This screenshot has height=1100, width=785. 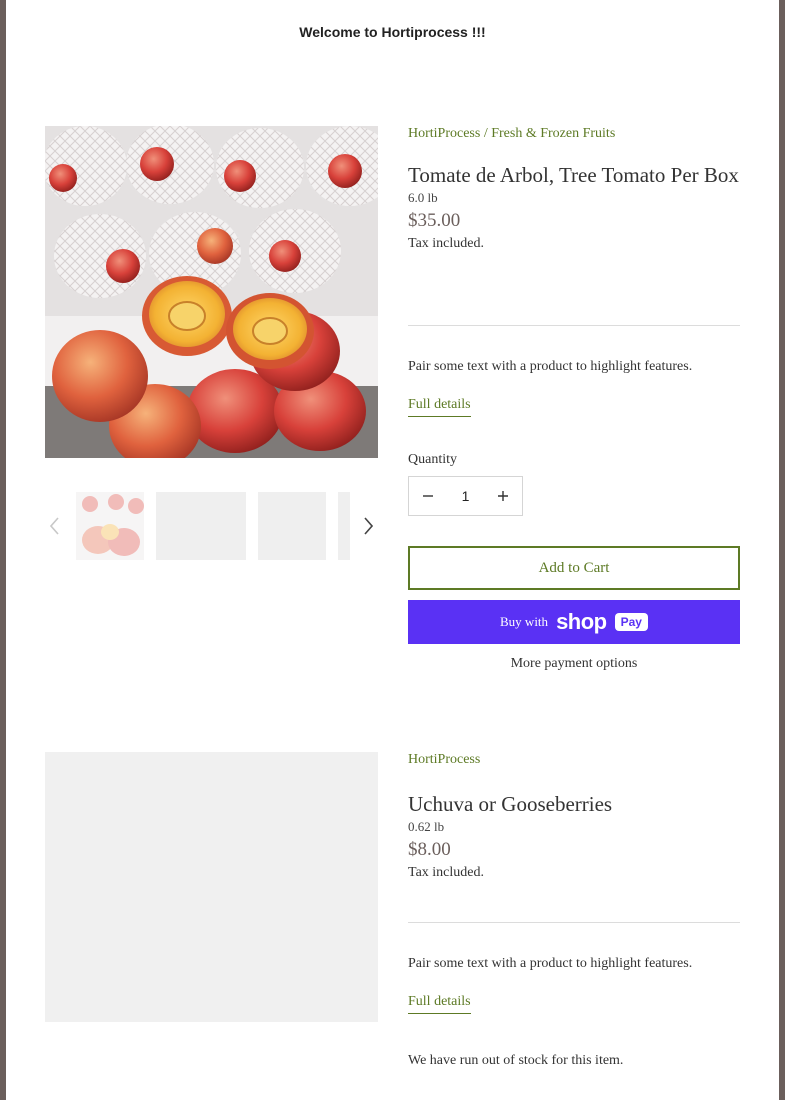 I want to click on tree-tomato-photo, so click(x=211, y=292).